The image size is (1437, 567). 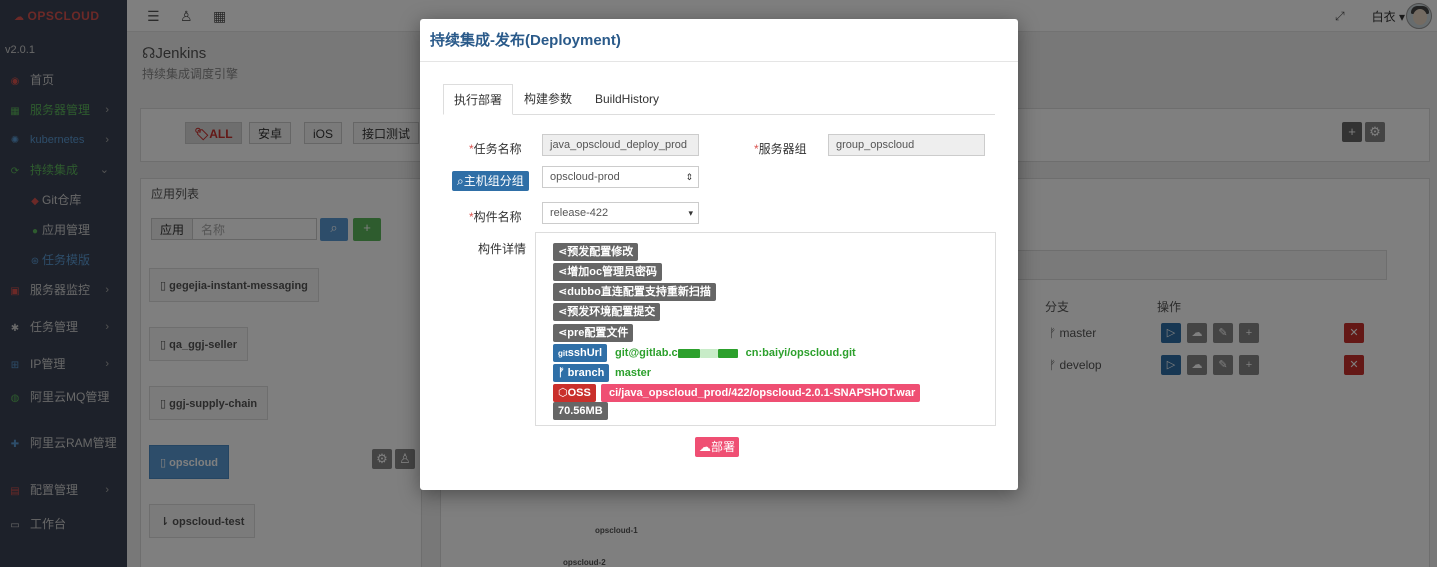 I want to click on branch-tag: ᚠ branch, so click(x=581, y=373).